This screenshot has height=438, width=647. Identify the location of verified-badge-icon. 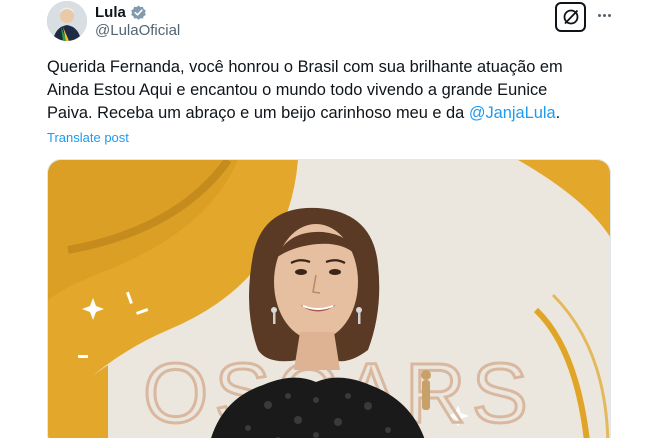
(138, 12).